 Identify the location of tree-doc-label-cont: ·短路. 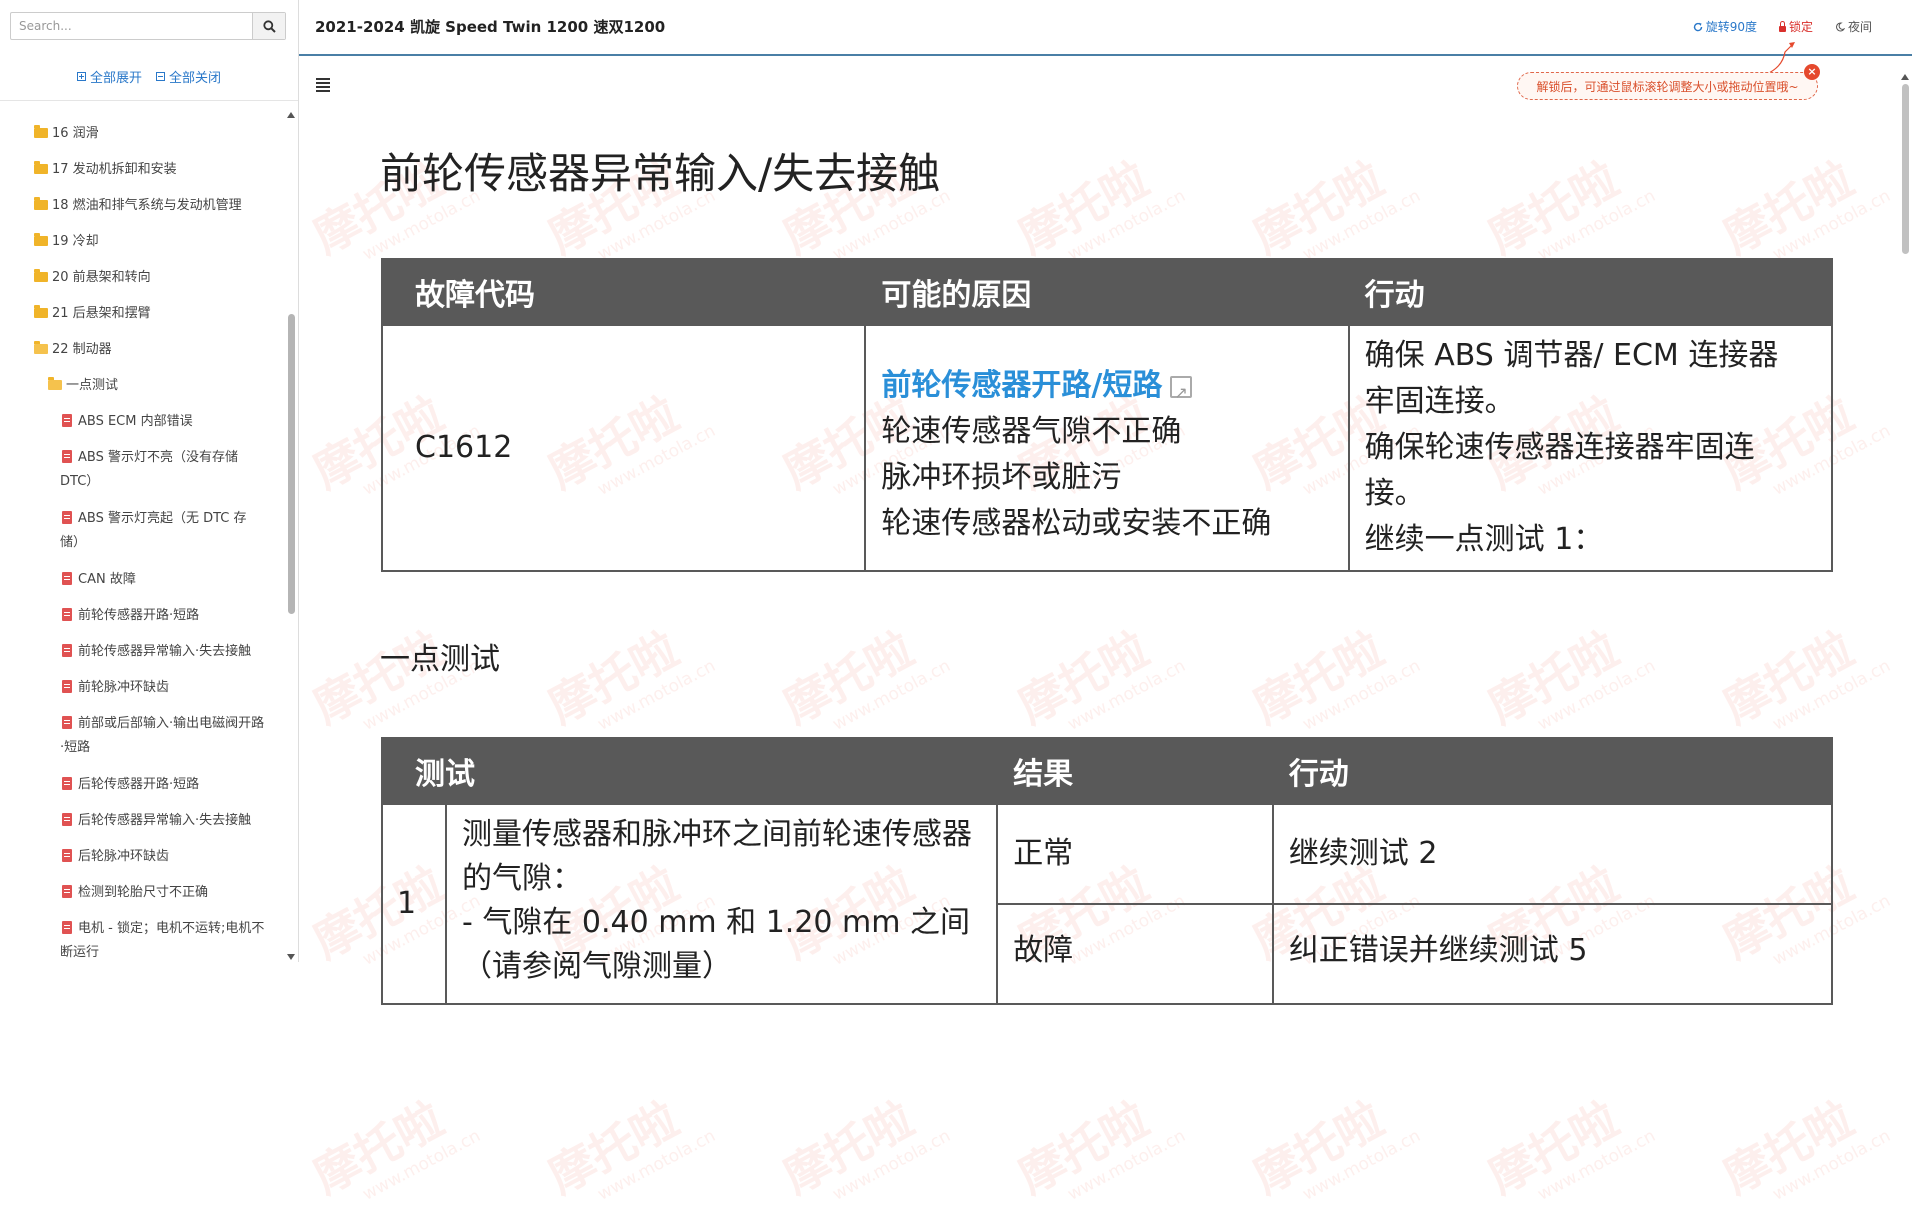
(75, 747).